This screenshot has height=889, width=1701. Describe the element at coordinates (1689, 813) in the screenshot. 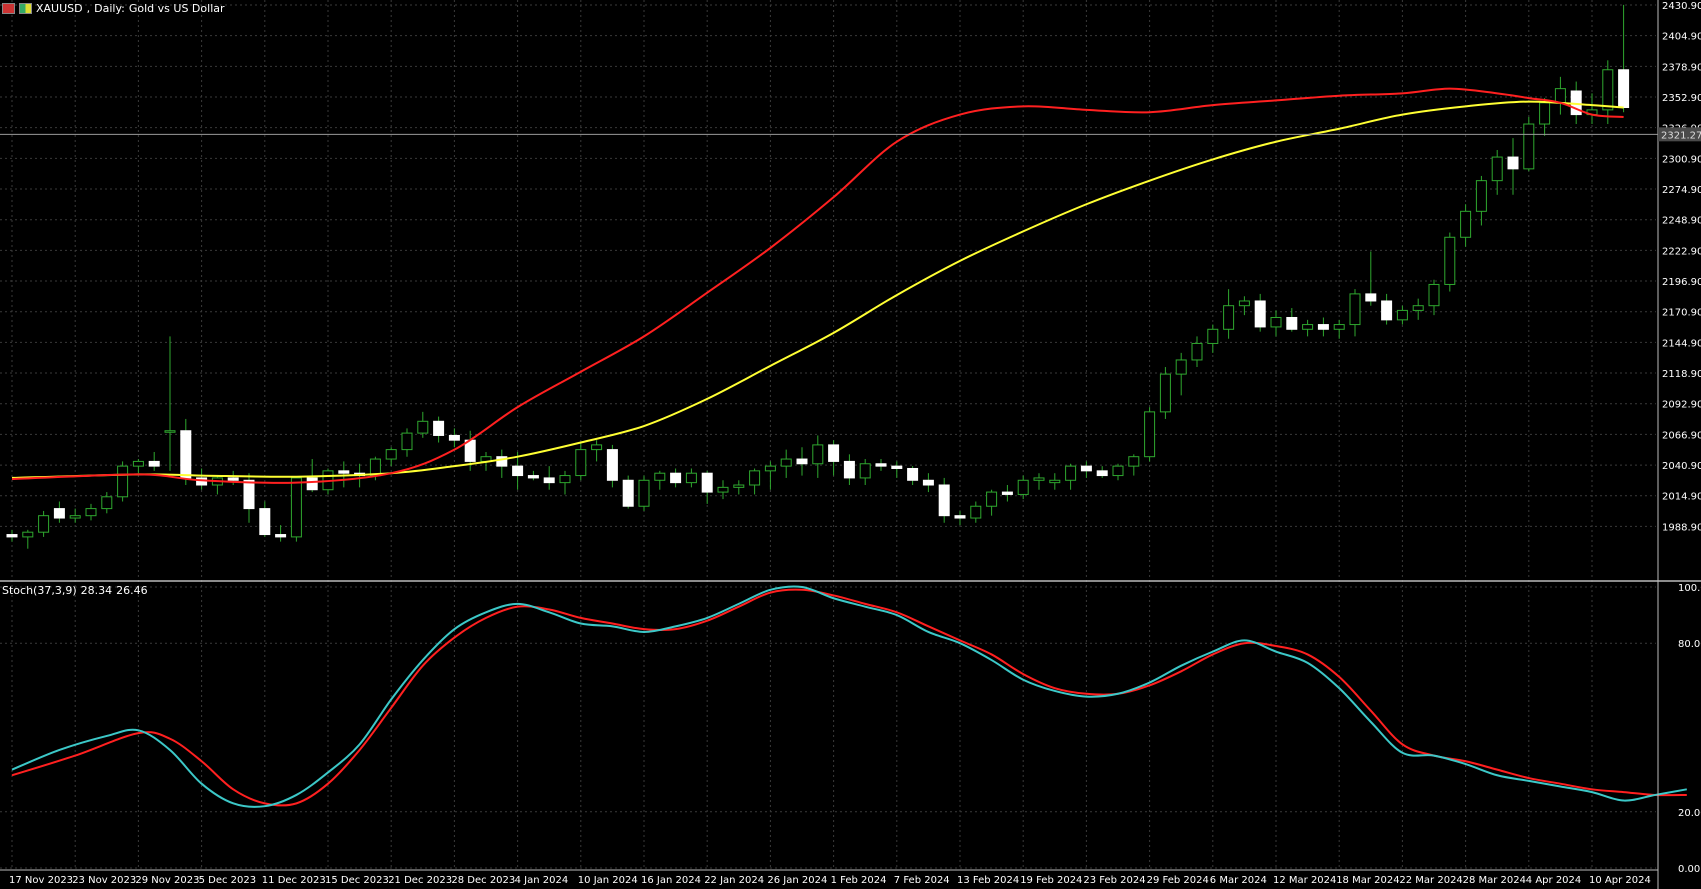

I see `stoch-tick-label: 20.00` at that location.